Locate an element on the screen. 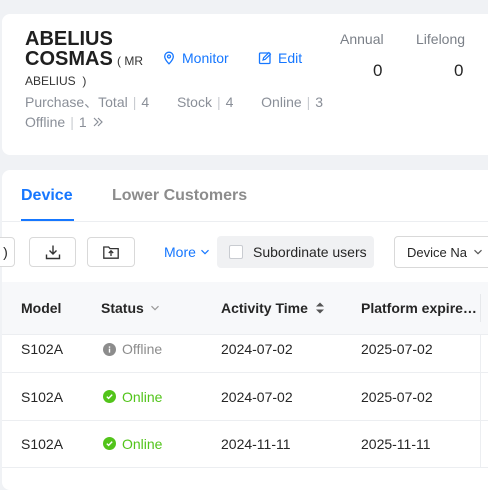 The image size is (488, 490). location-pin-icon is located at coordinates (169, 58).